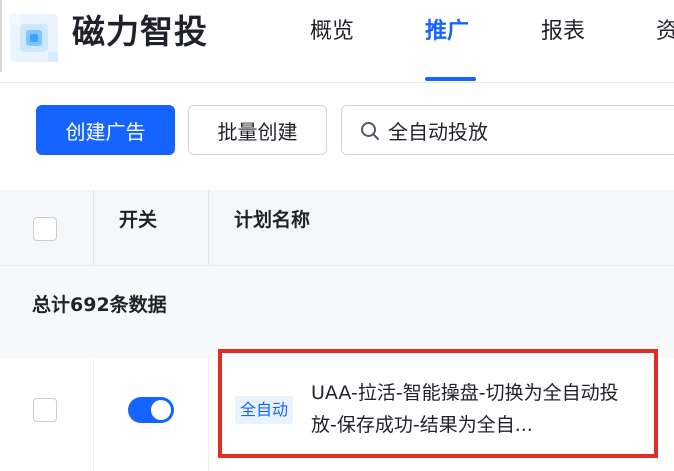 The image size is (674, 471). I want to click on auto-delivery-tag: 全自动, so click(264, 410).